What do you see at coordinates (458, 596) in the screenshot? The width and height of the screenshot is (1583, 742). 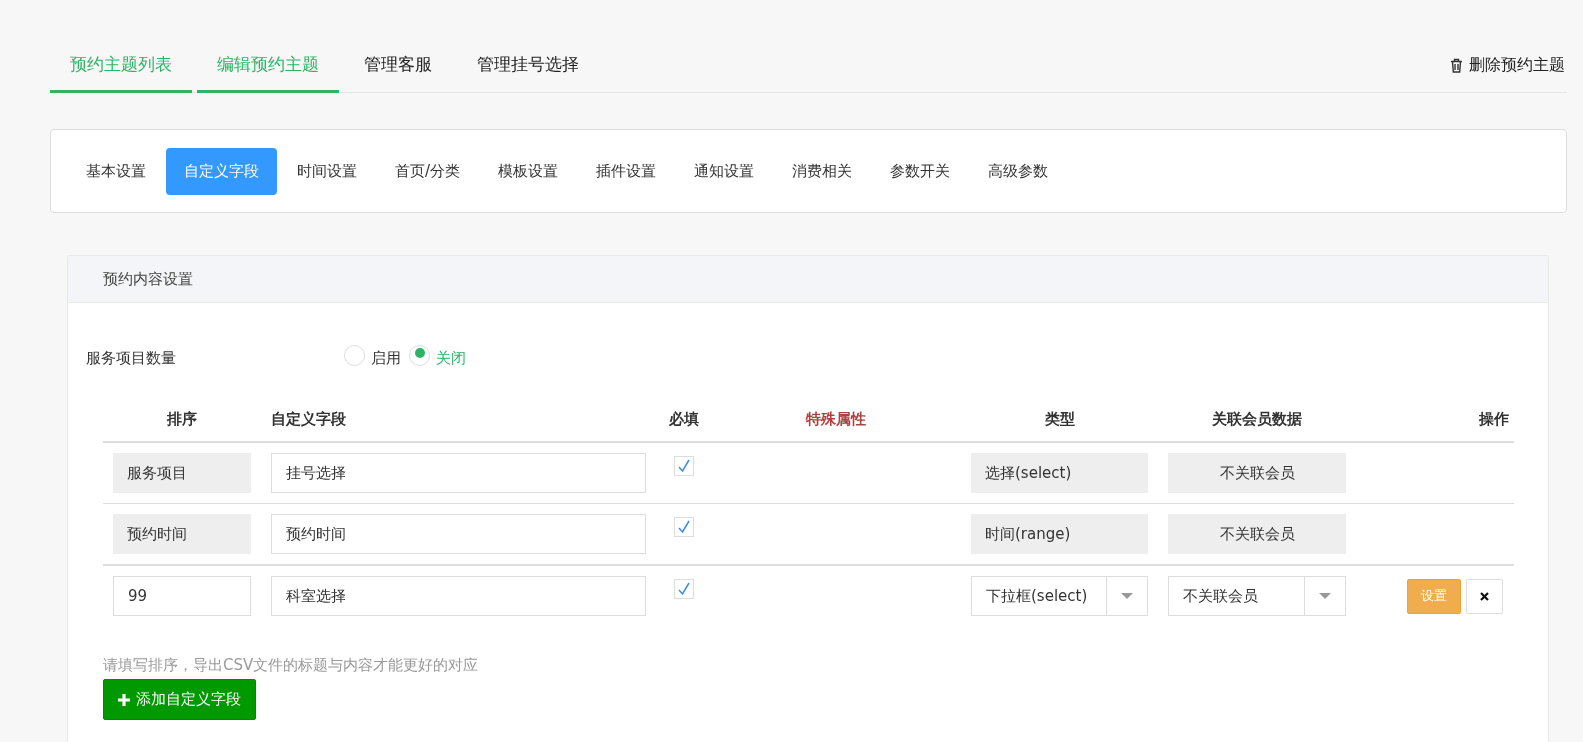 I see `field-name-input: 科室选择` at bounding box center [458, 596].